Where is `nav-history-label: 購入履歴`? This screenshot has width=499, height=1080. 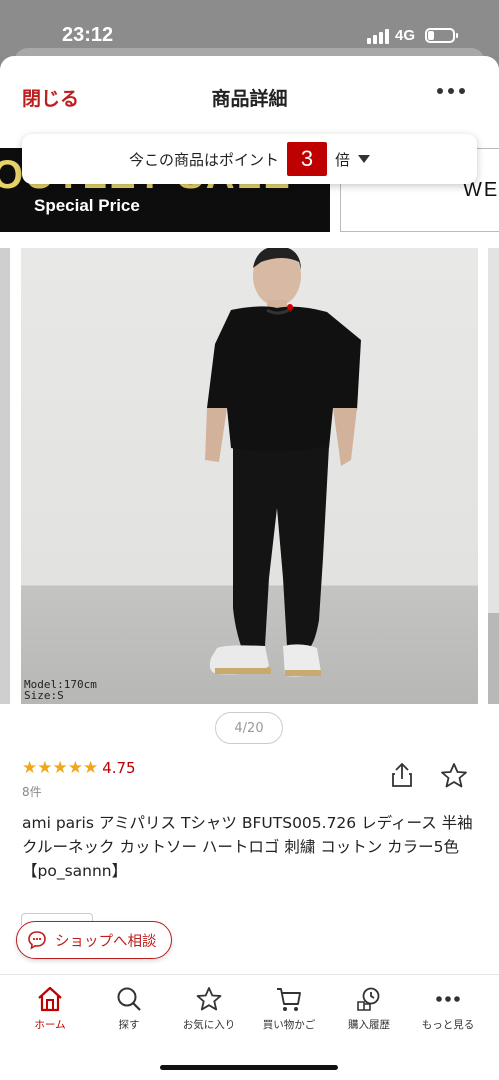
nav-history-label: 購入履歴 is located at coordinates (369, 1025).